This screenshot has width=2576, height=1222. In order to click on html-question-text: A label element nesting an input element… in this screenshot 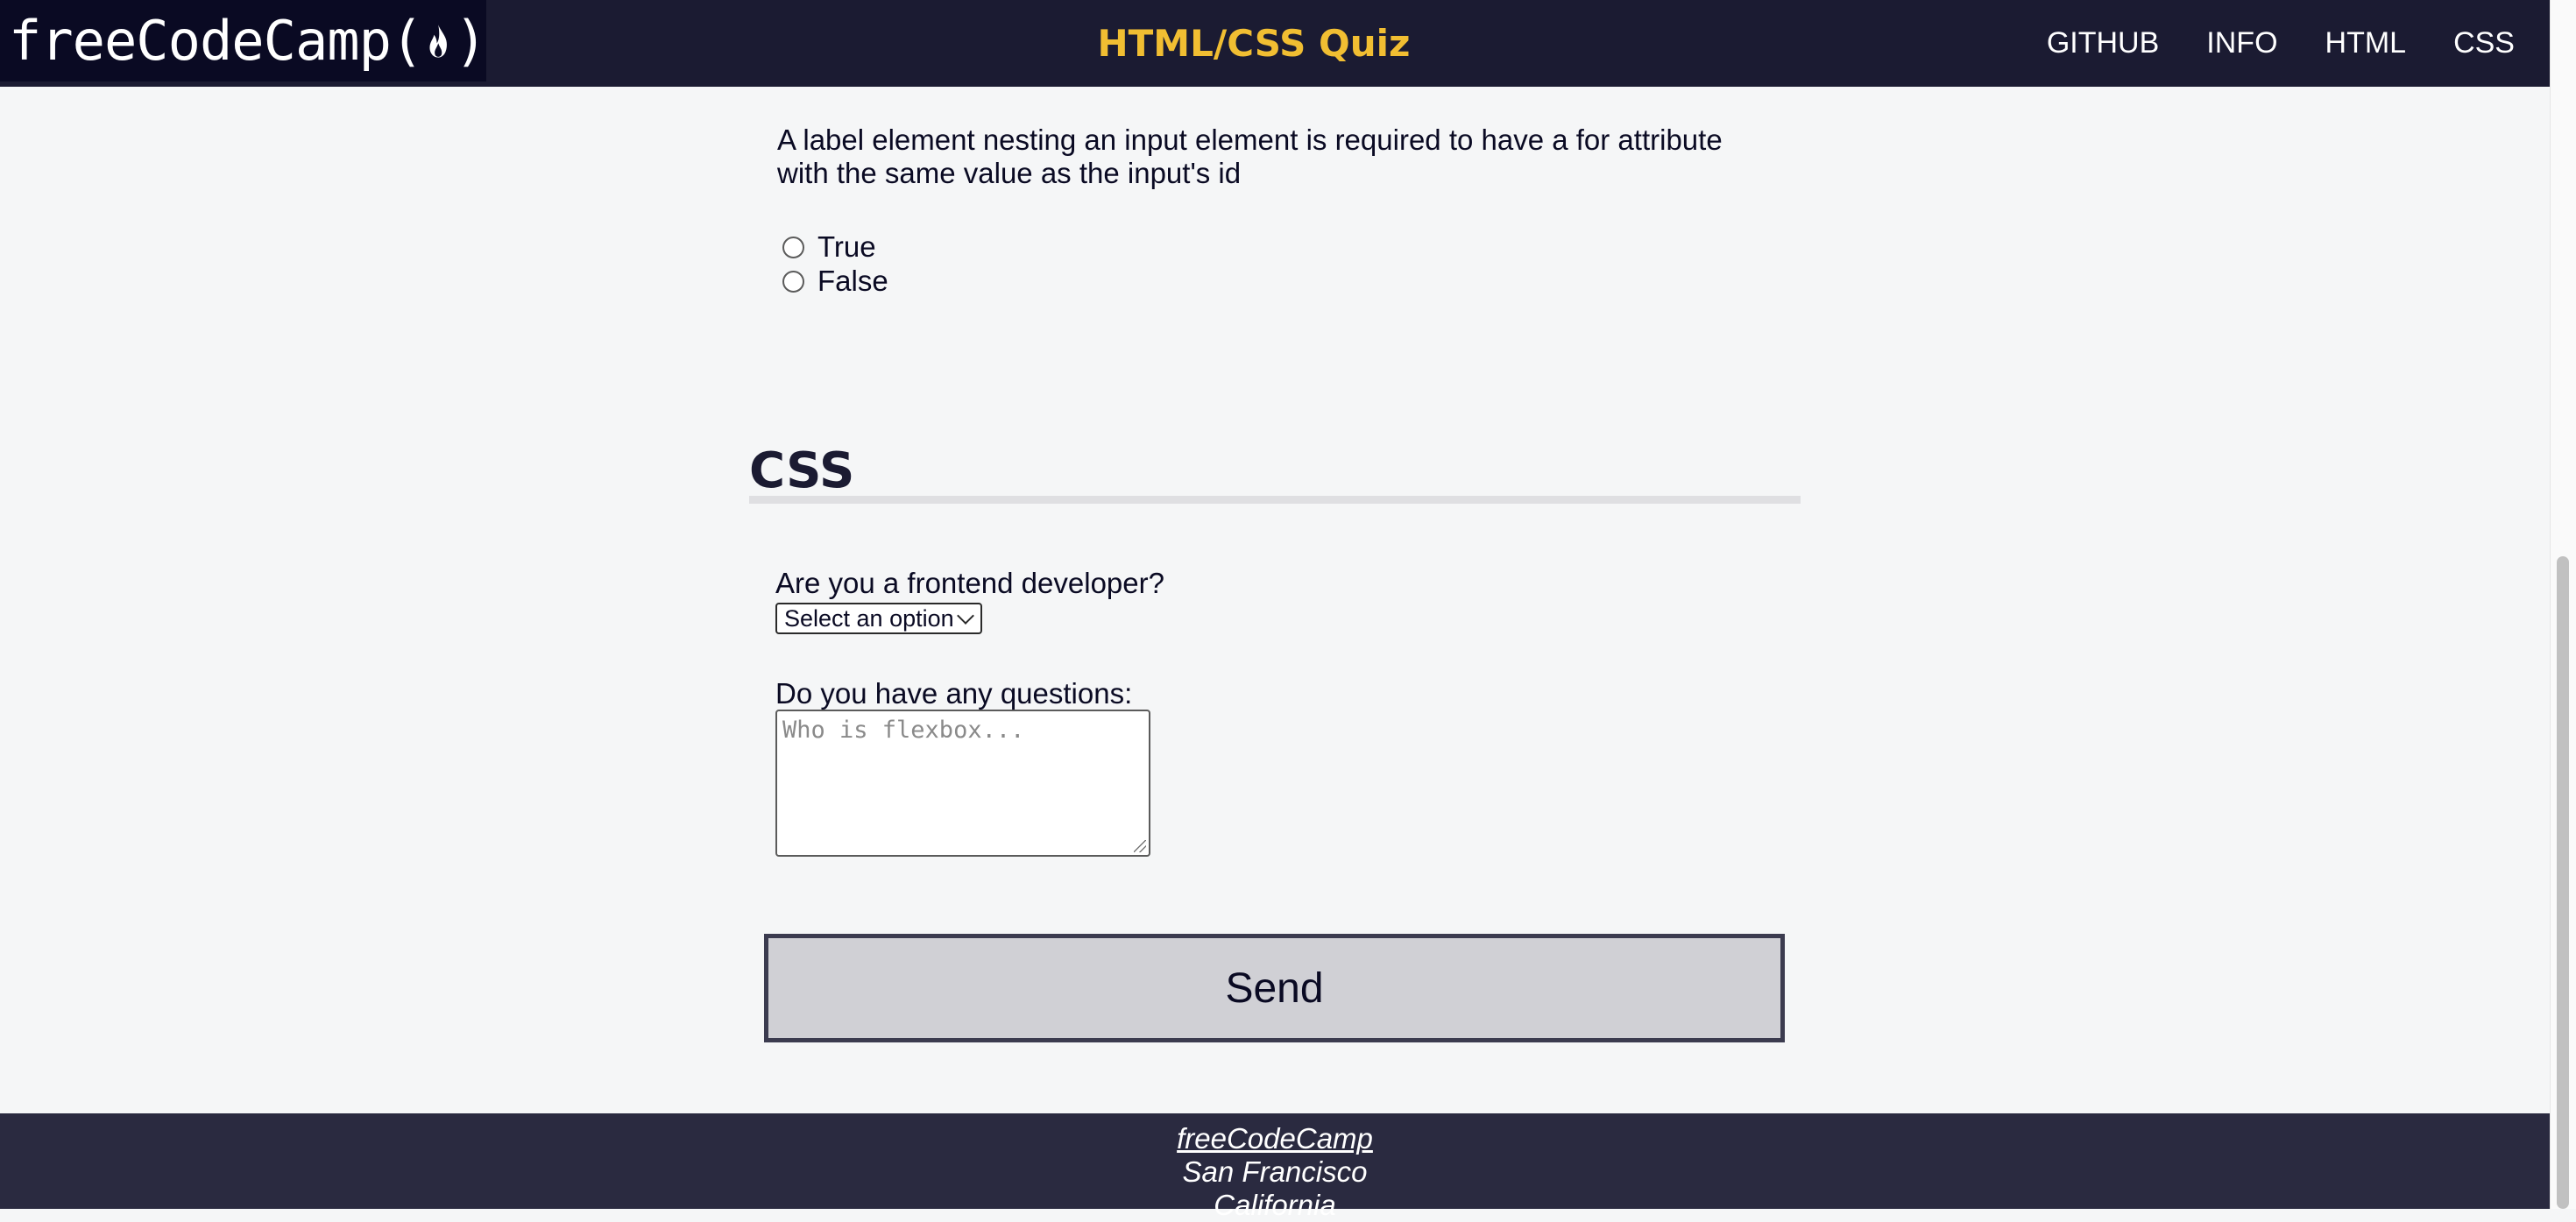, I will do `click(1250, 156)`.